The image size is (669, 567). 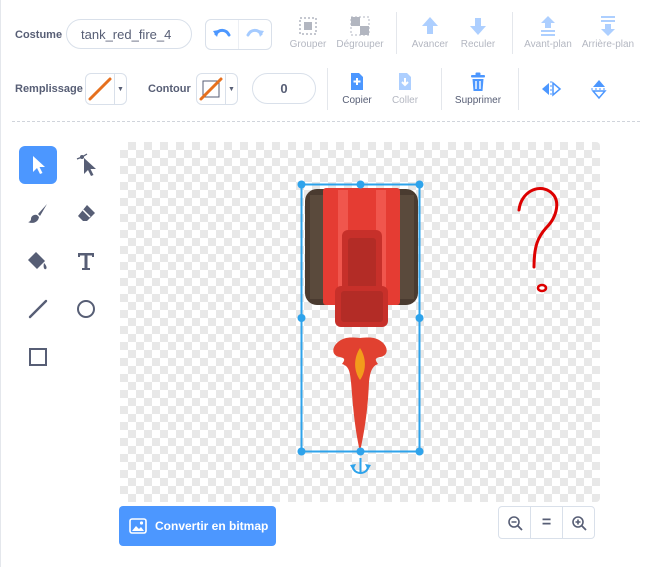 I want to click on outline-swatch, so click(x=211, y=89).